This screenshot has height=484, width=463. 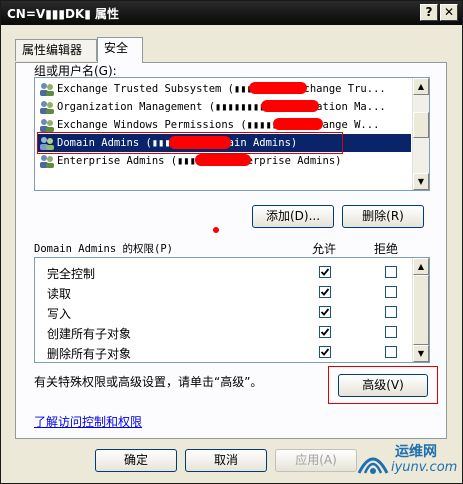 I want to click on help-button: ?, so click(x=429, y=12).